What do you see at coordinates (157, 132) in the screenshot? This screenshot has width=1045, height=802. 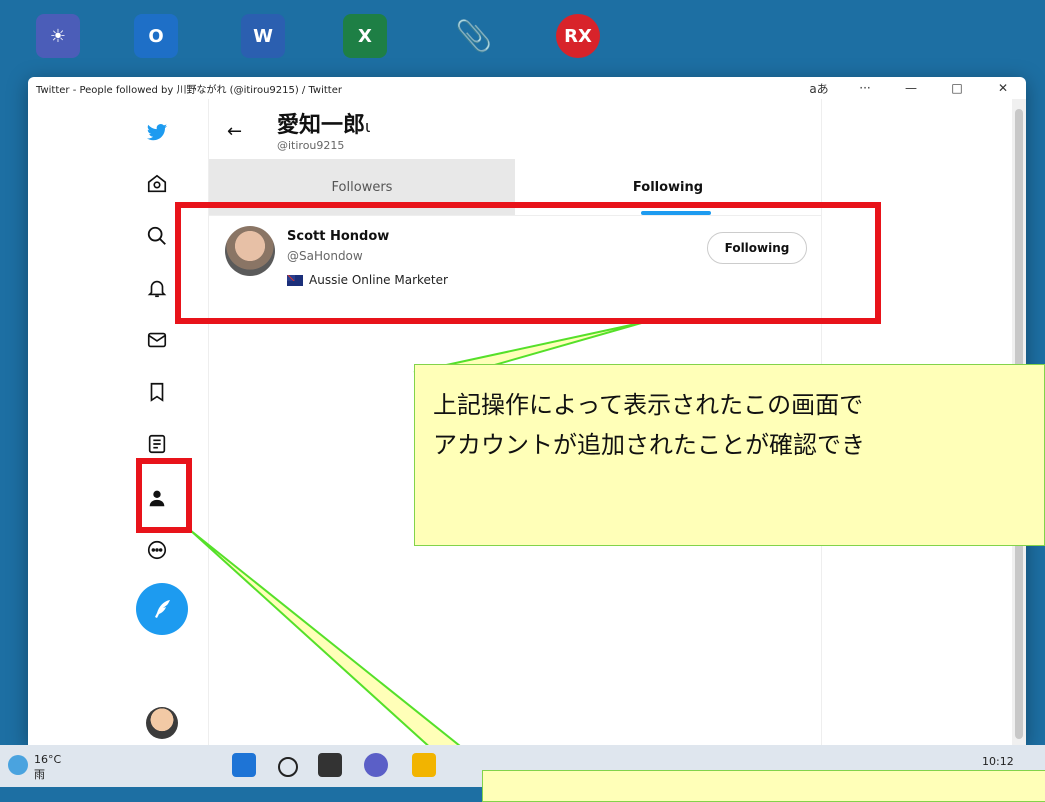 I see `twitter-bird-icon` at bounding box center [157, 132].